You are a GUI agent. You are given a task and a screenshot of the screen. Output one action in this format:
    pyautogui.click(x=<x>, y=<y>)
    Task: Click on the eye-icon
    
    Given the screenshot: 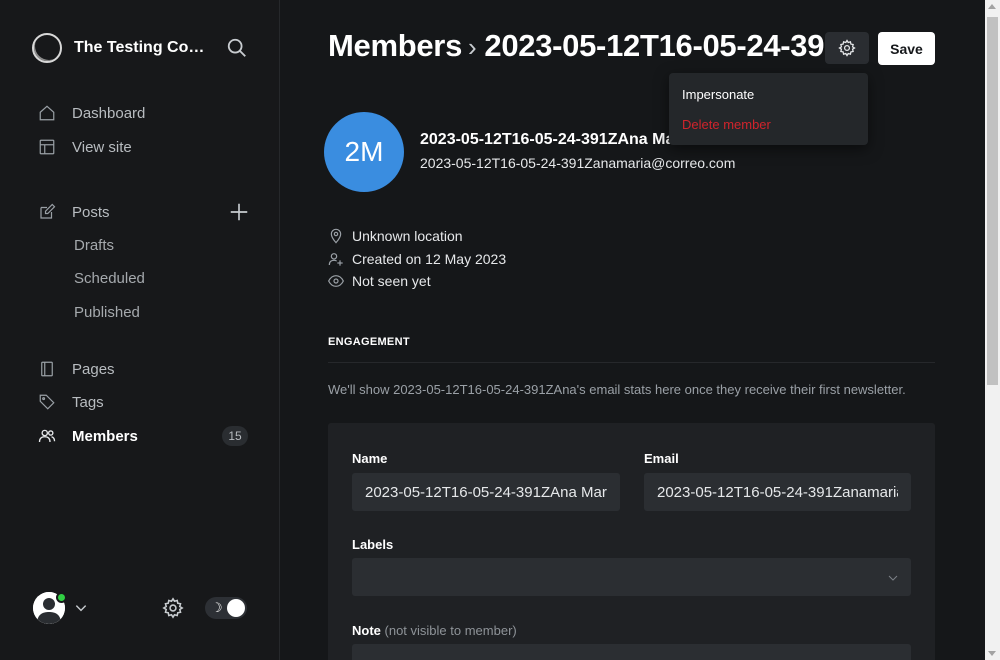 What is the action you would take?
    pyautogui.click(x=336, y=281)
    